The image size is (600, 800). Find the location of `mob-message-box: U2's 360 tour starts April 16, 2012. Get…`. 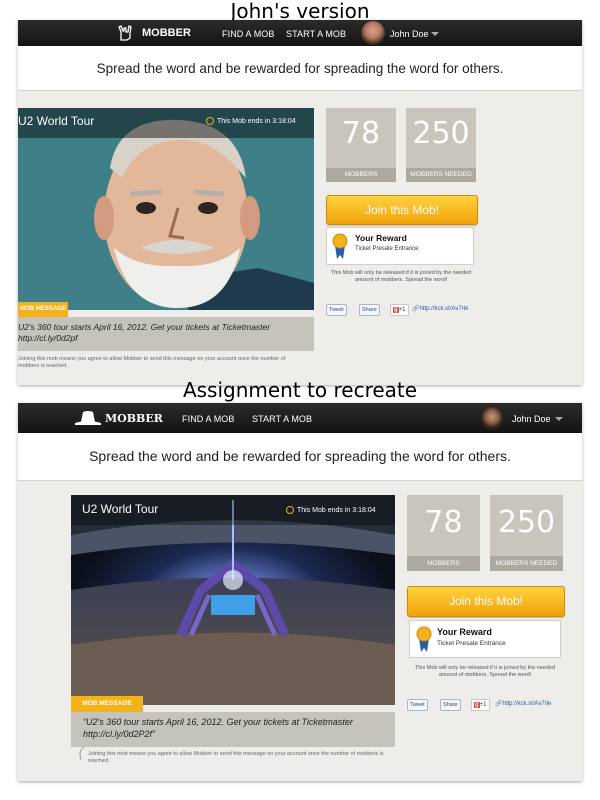

mob-message-box: U2's 360 tour starts April 16, 2012. Get… is located at coordinates (166, 334).